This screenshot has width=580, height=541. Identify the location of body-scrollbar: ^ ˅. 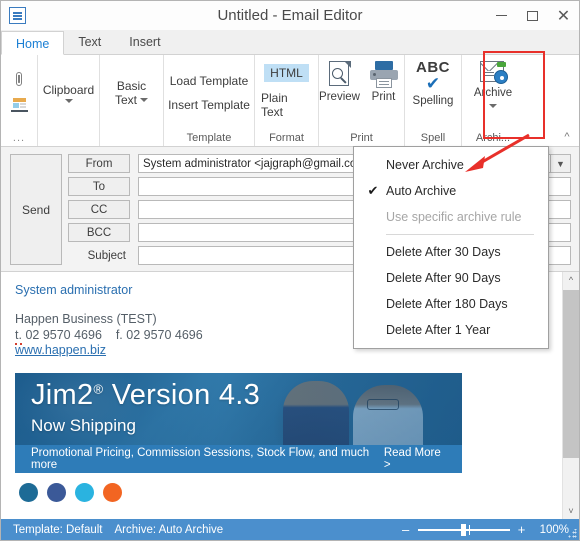
(570, 395).